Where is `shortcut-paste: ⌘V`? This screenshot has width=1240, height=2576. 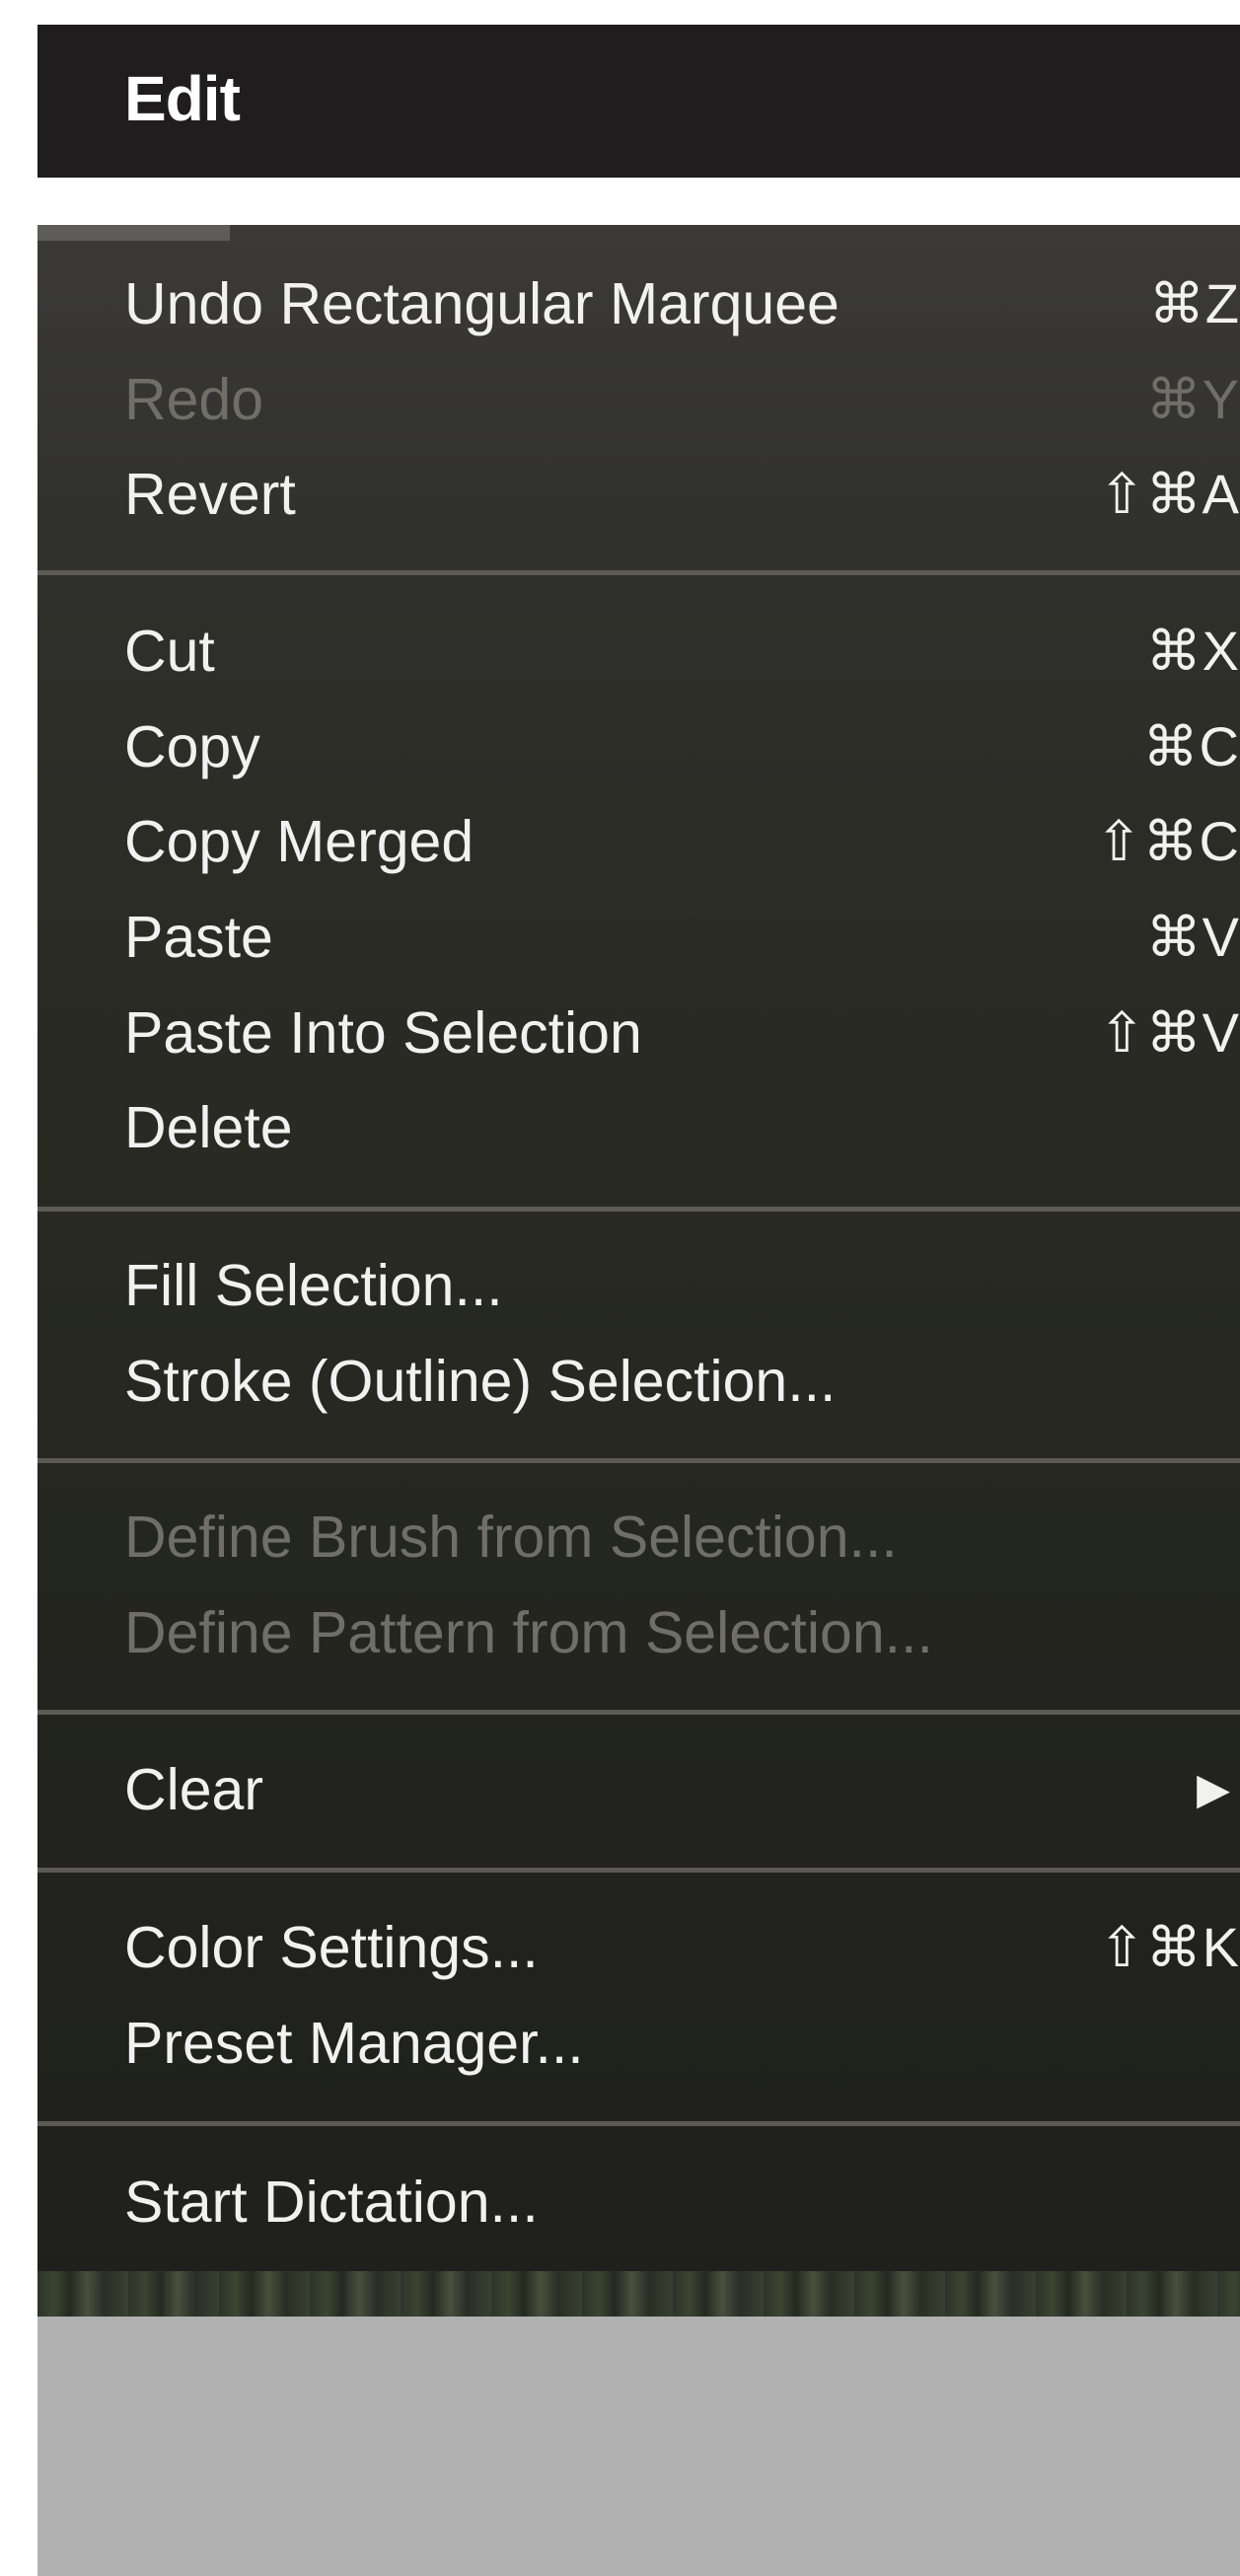
shortcut-paste: ⌘V is located at coordinates (1192, 937).